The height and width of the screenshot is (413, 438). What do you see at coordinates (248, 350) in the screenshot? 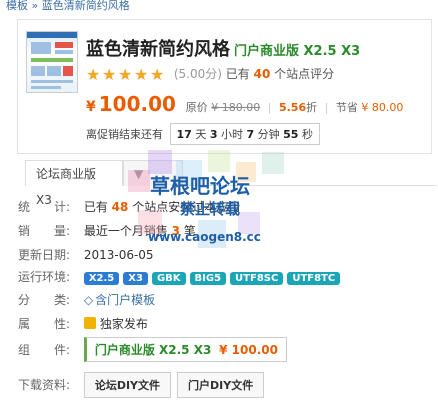
I see `component-price: ¥ 100.00` at bounding box center [248, 350].